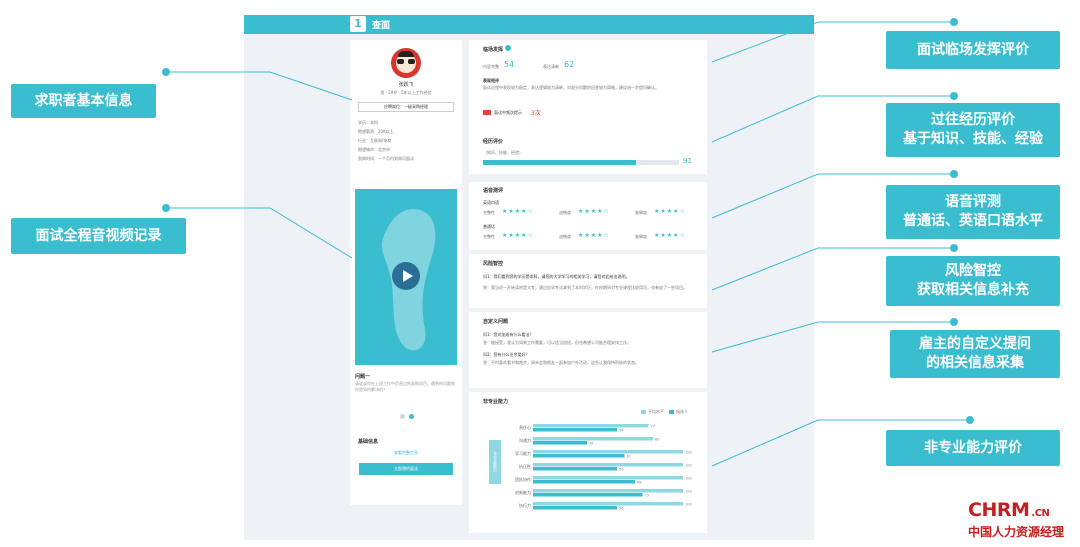 The height and width of the screenshot is (547, 1080). Describe the element at coordinates (496, 402) in the screenshot. I see `nonpro-title: 非专业能力` at that location.